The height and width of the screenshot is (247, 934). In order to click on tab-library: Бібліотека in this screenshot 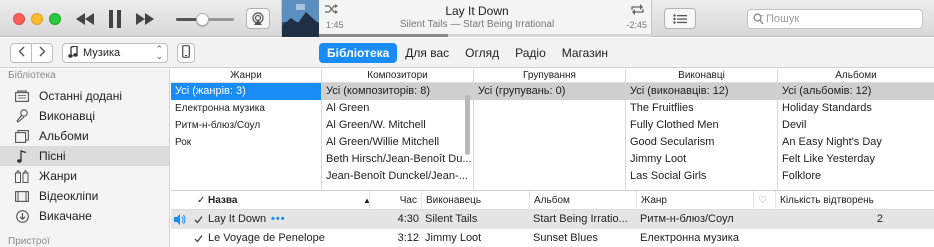, I will do `click(358, 53)`.